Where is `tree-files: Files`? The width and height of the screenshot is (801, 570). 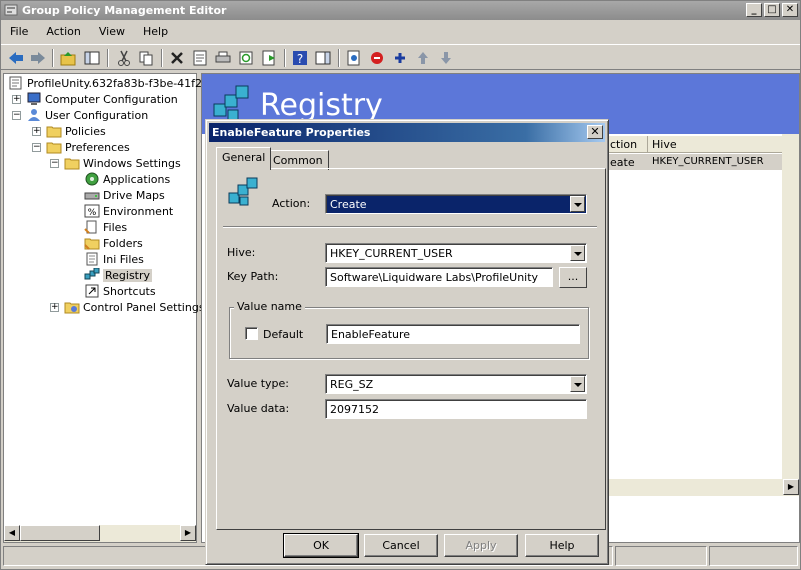
tree-files: Files is located at coordinates (105, 227).